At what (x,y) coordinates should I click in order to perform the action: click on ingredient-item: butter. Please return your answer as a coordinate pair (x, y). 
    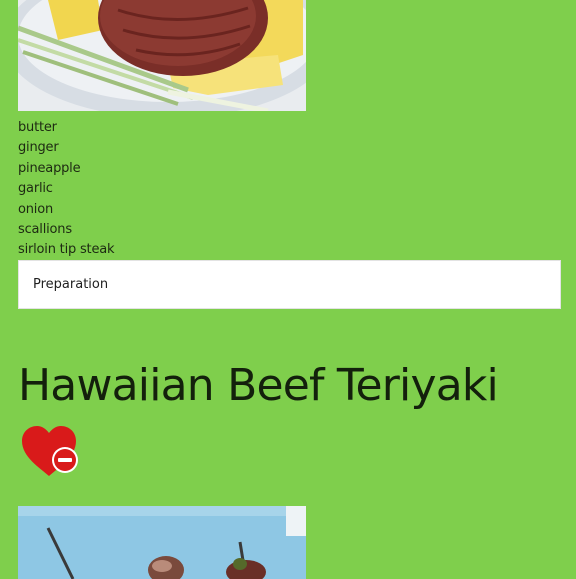
    Looking at the image, I should click on (37, 127).